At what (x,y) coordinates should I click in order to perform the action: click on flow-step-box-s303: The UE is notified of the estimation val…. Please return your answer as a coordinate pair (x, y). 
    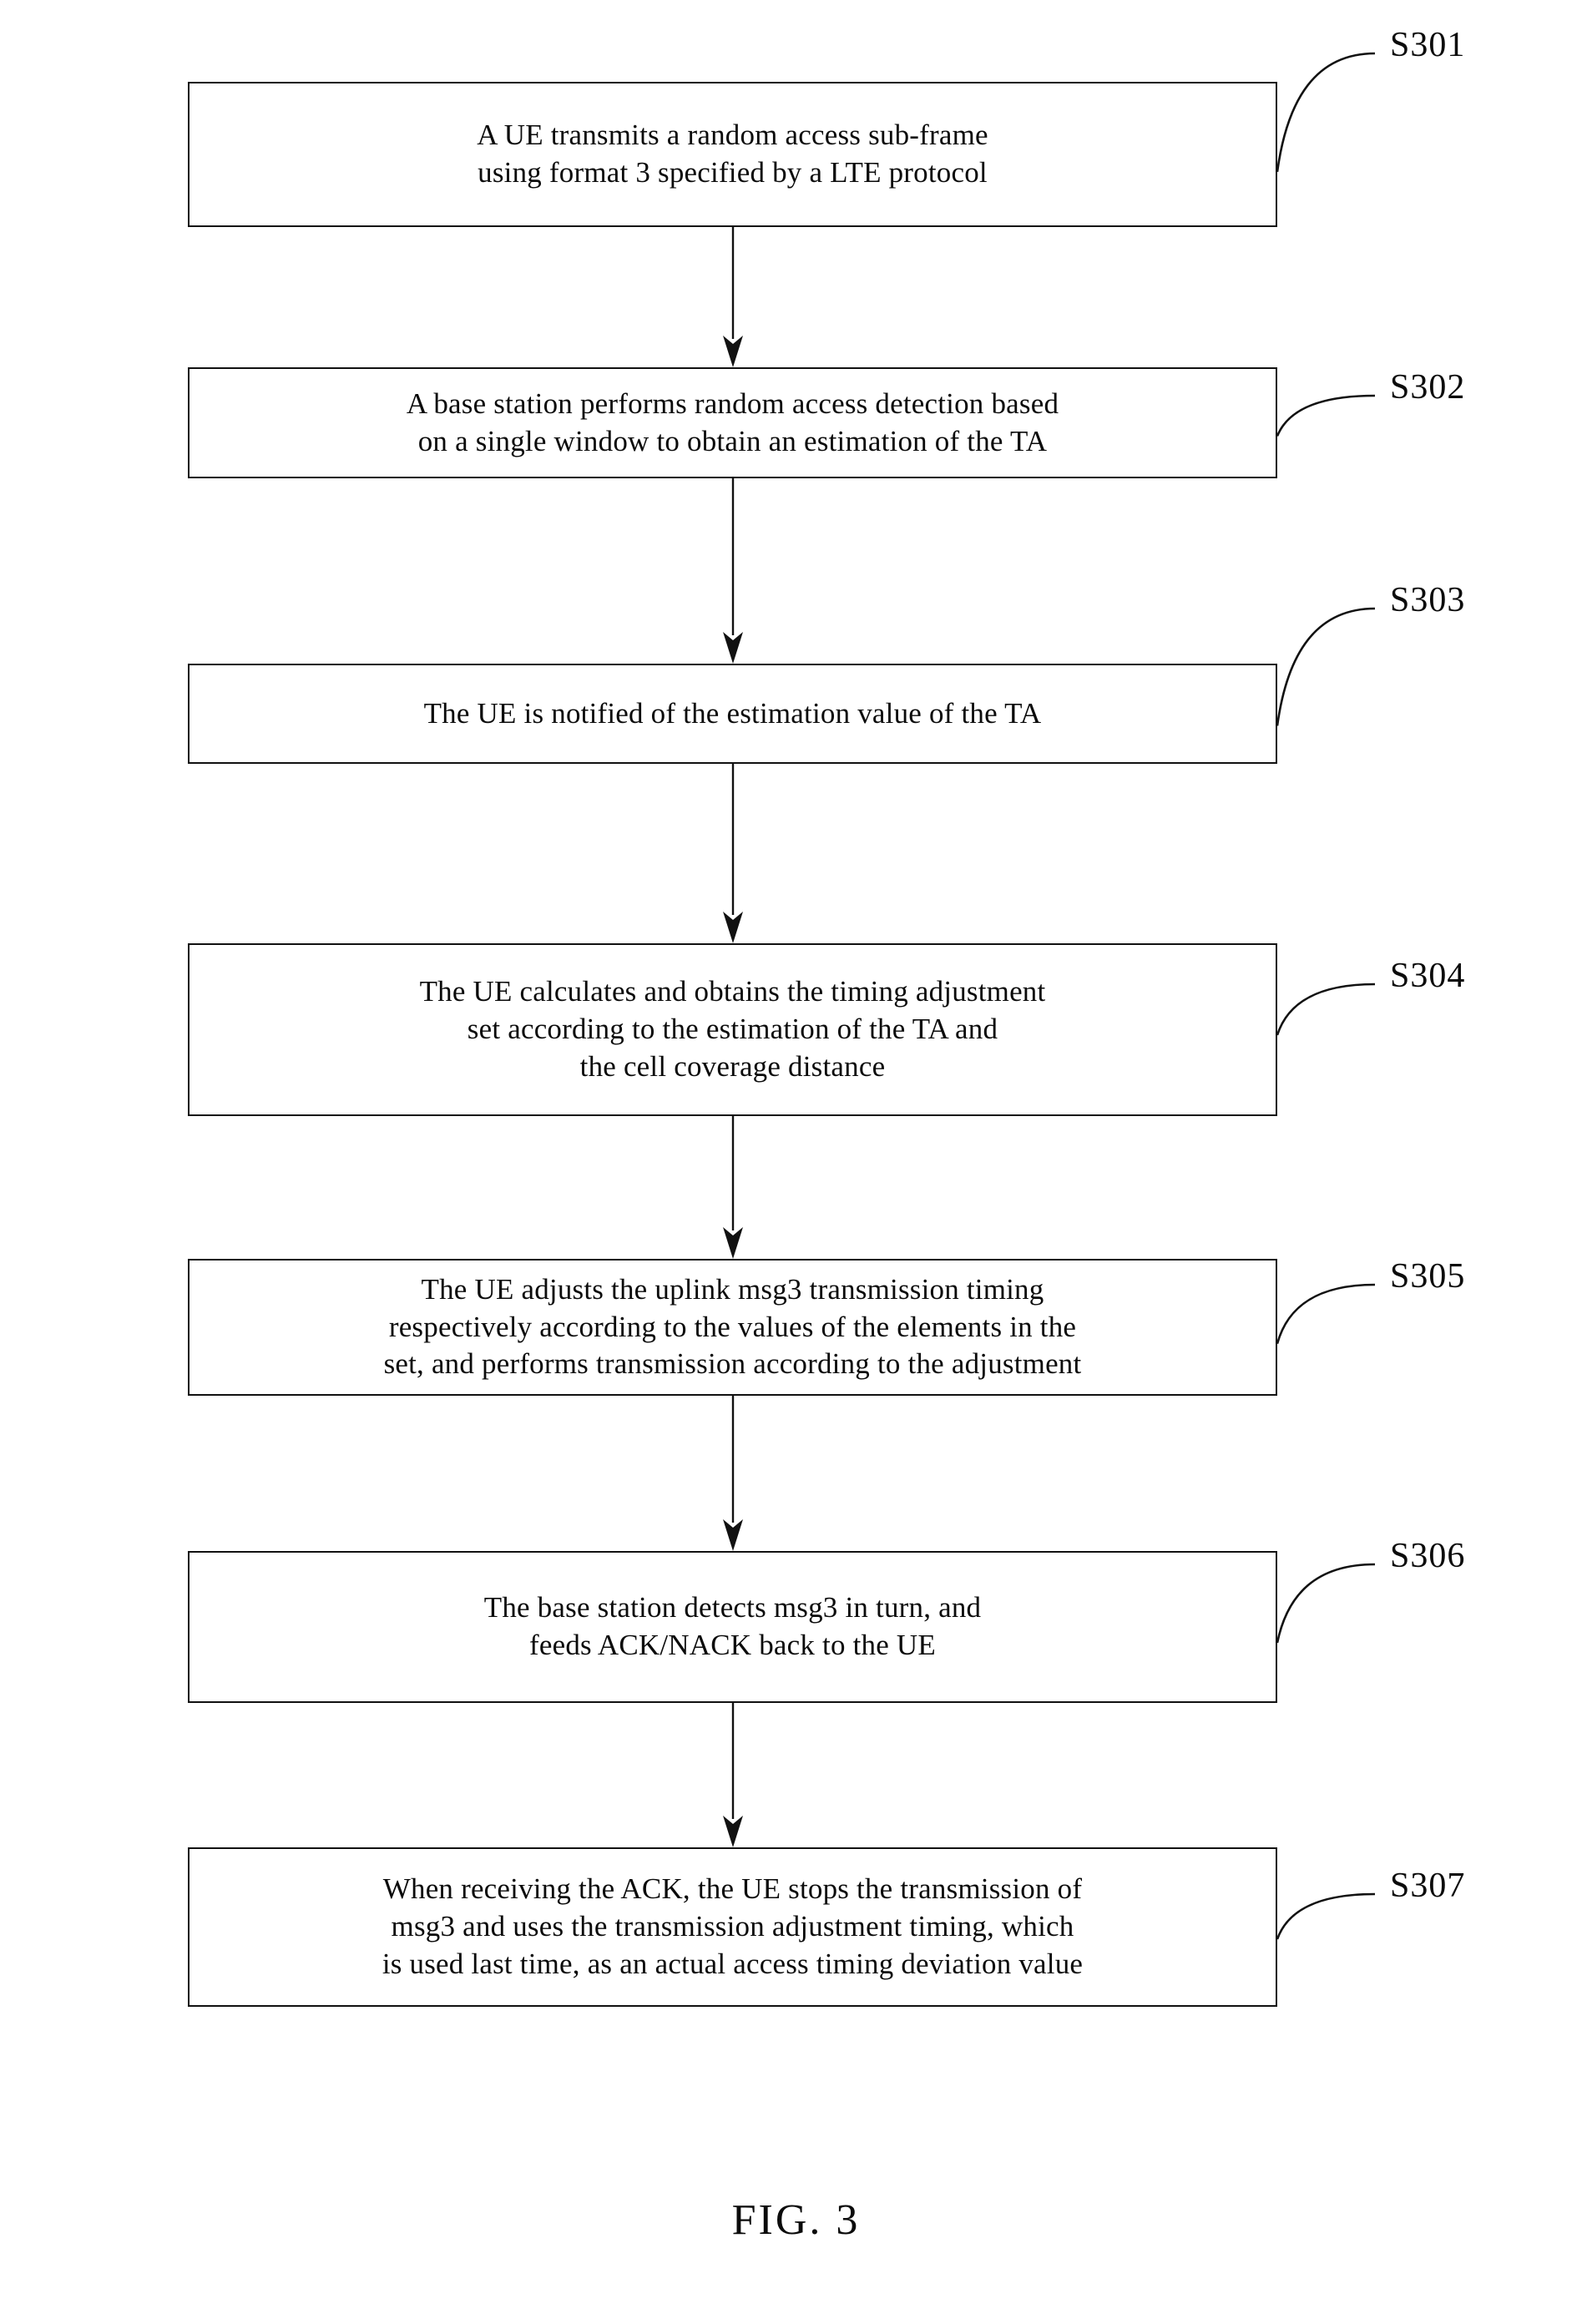
    Looking at the image, I should click on (732, 714).